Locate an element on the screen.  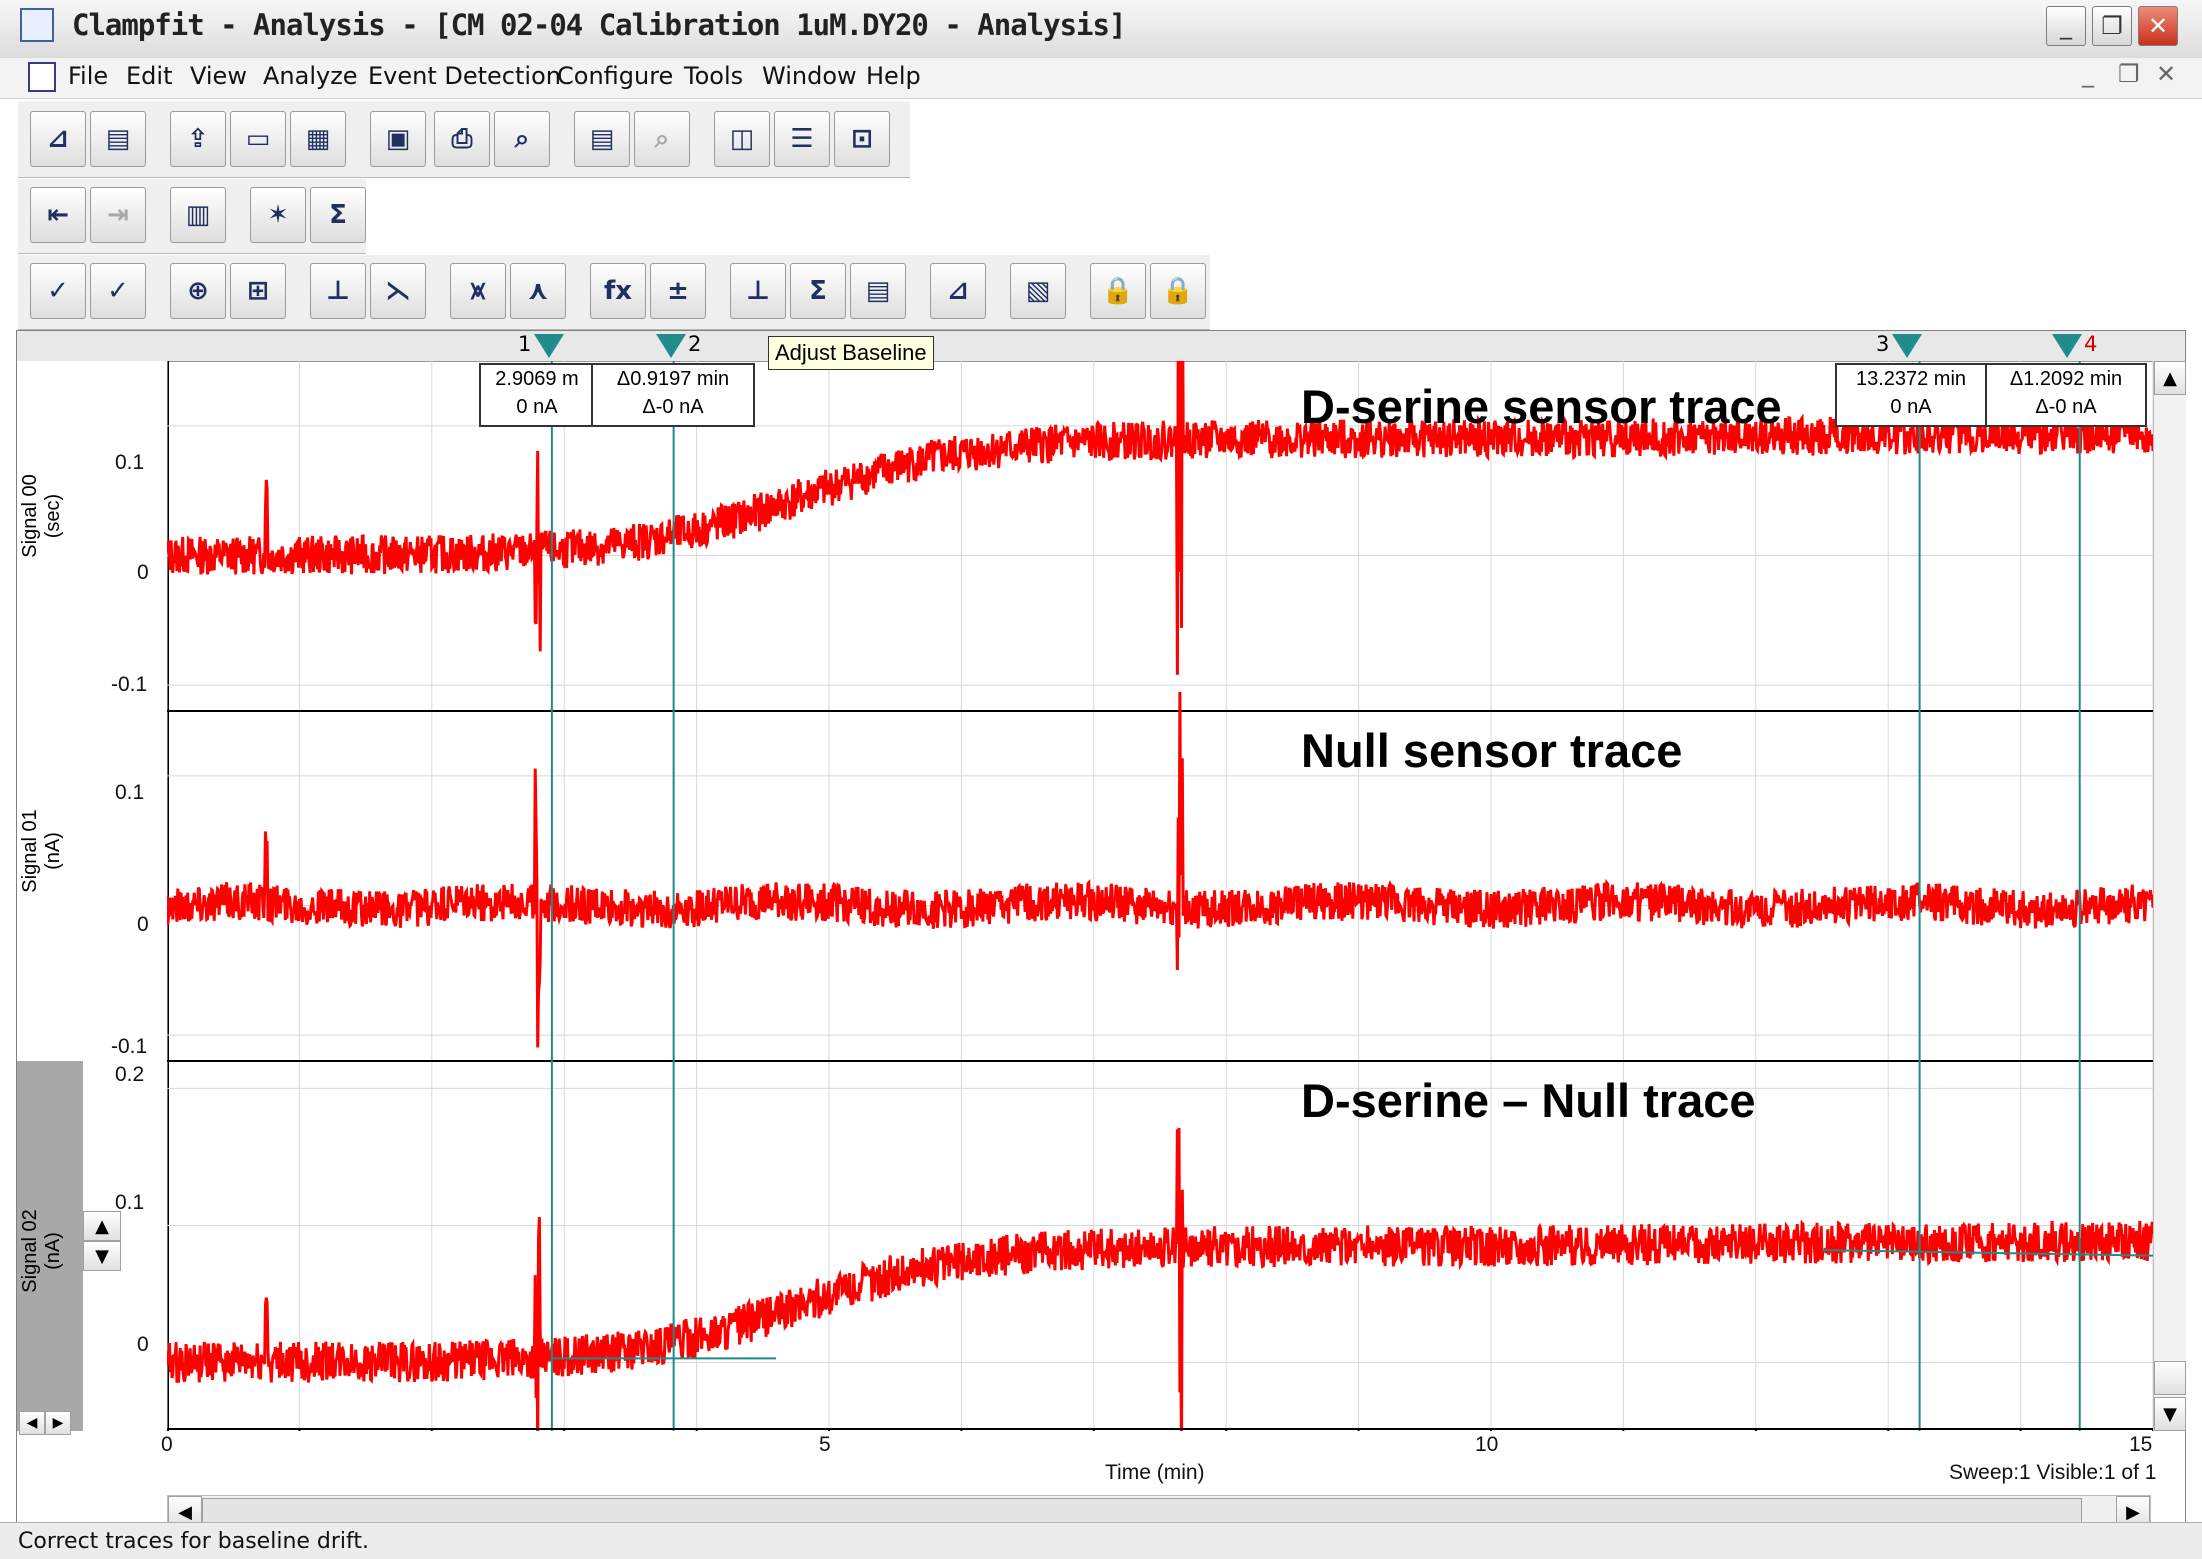
sum-icon: Σ is located at coordinates (818, 291).